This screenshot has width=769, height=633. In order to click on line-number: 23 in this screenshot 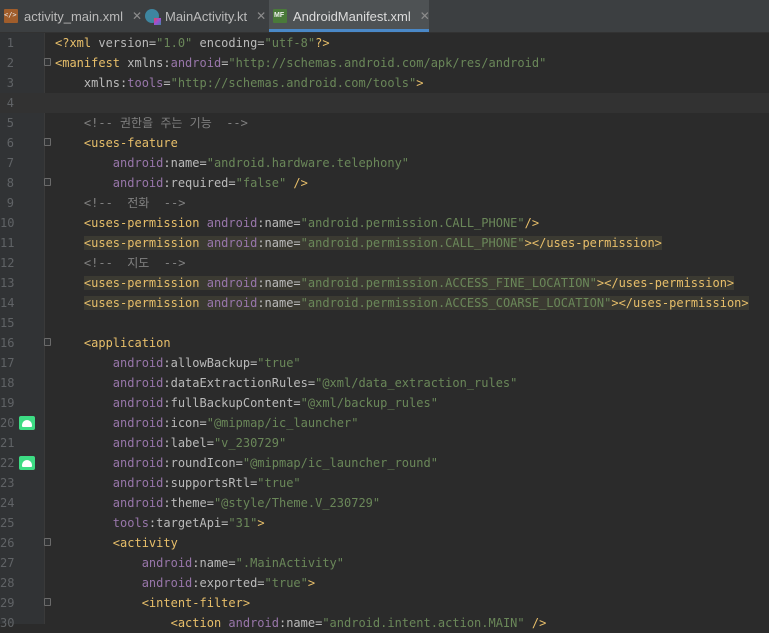, I will do `click(7, 483)`.